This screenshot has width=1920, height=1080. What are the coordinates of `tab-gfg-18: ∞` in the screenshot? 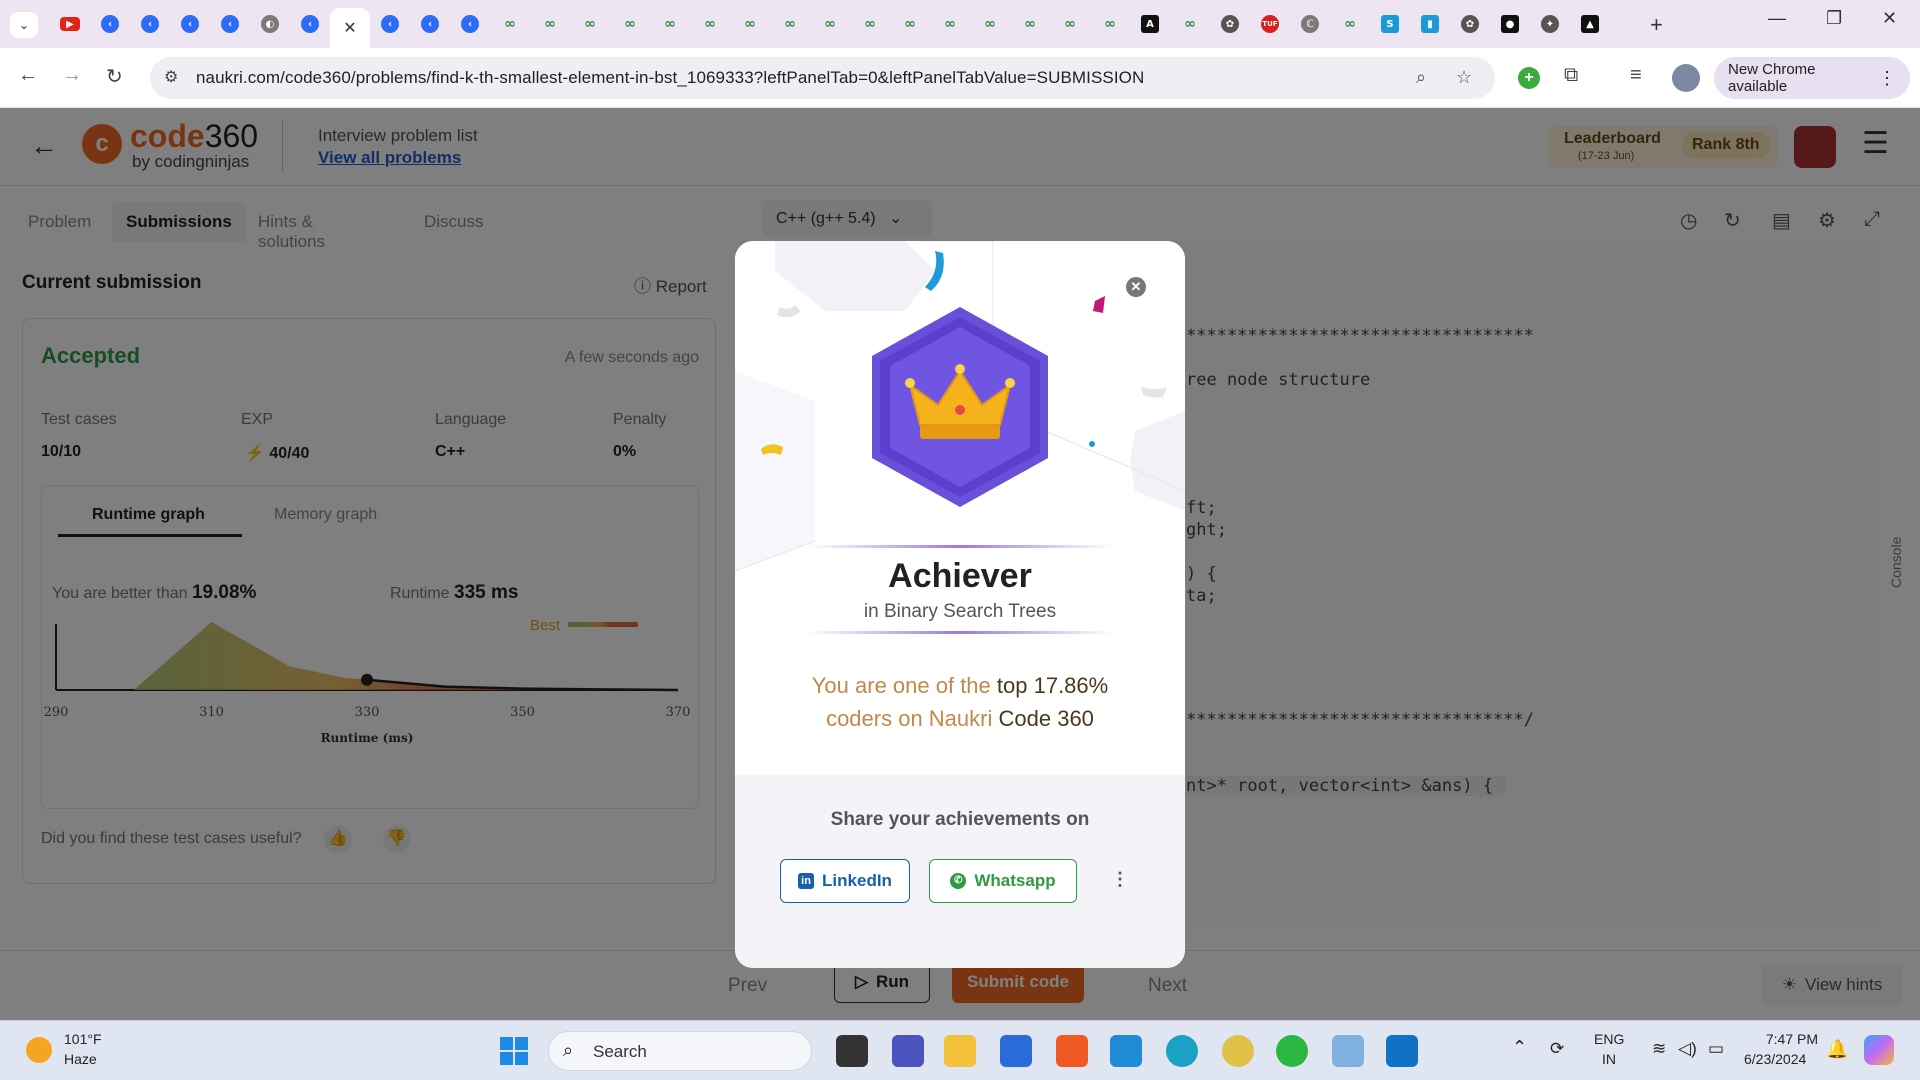 It's located at (1350, 24).